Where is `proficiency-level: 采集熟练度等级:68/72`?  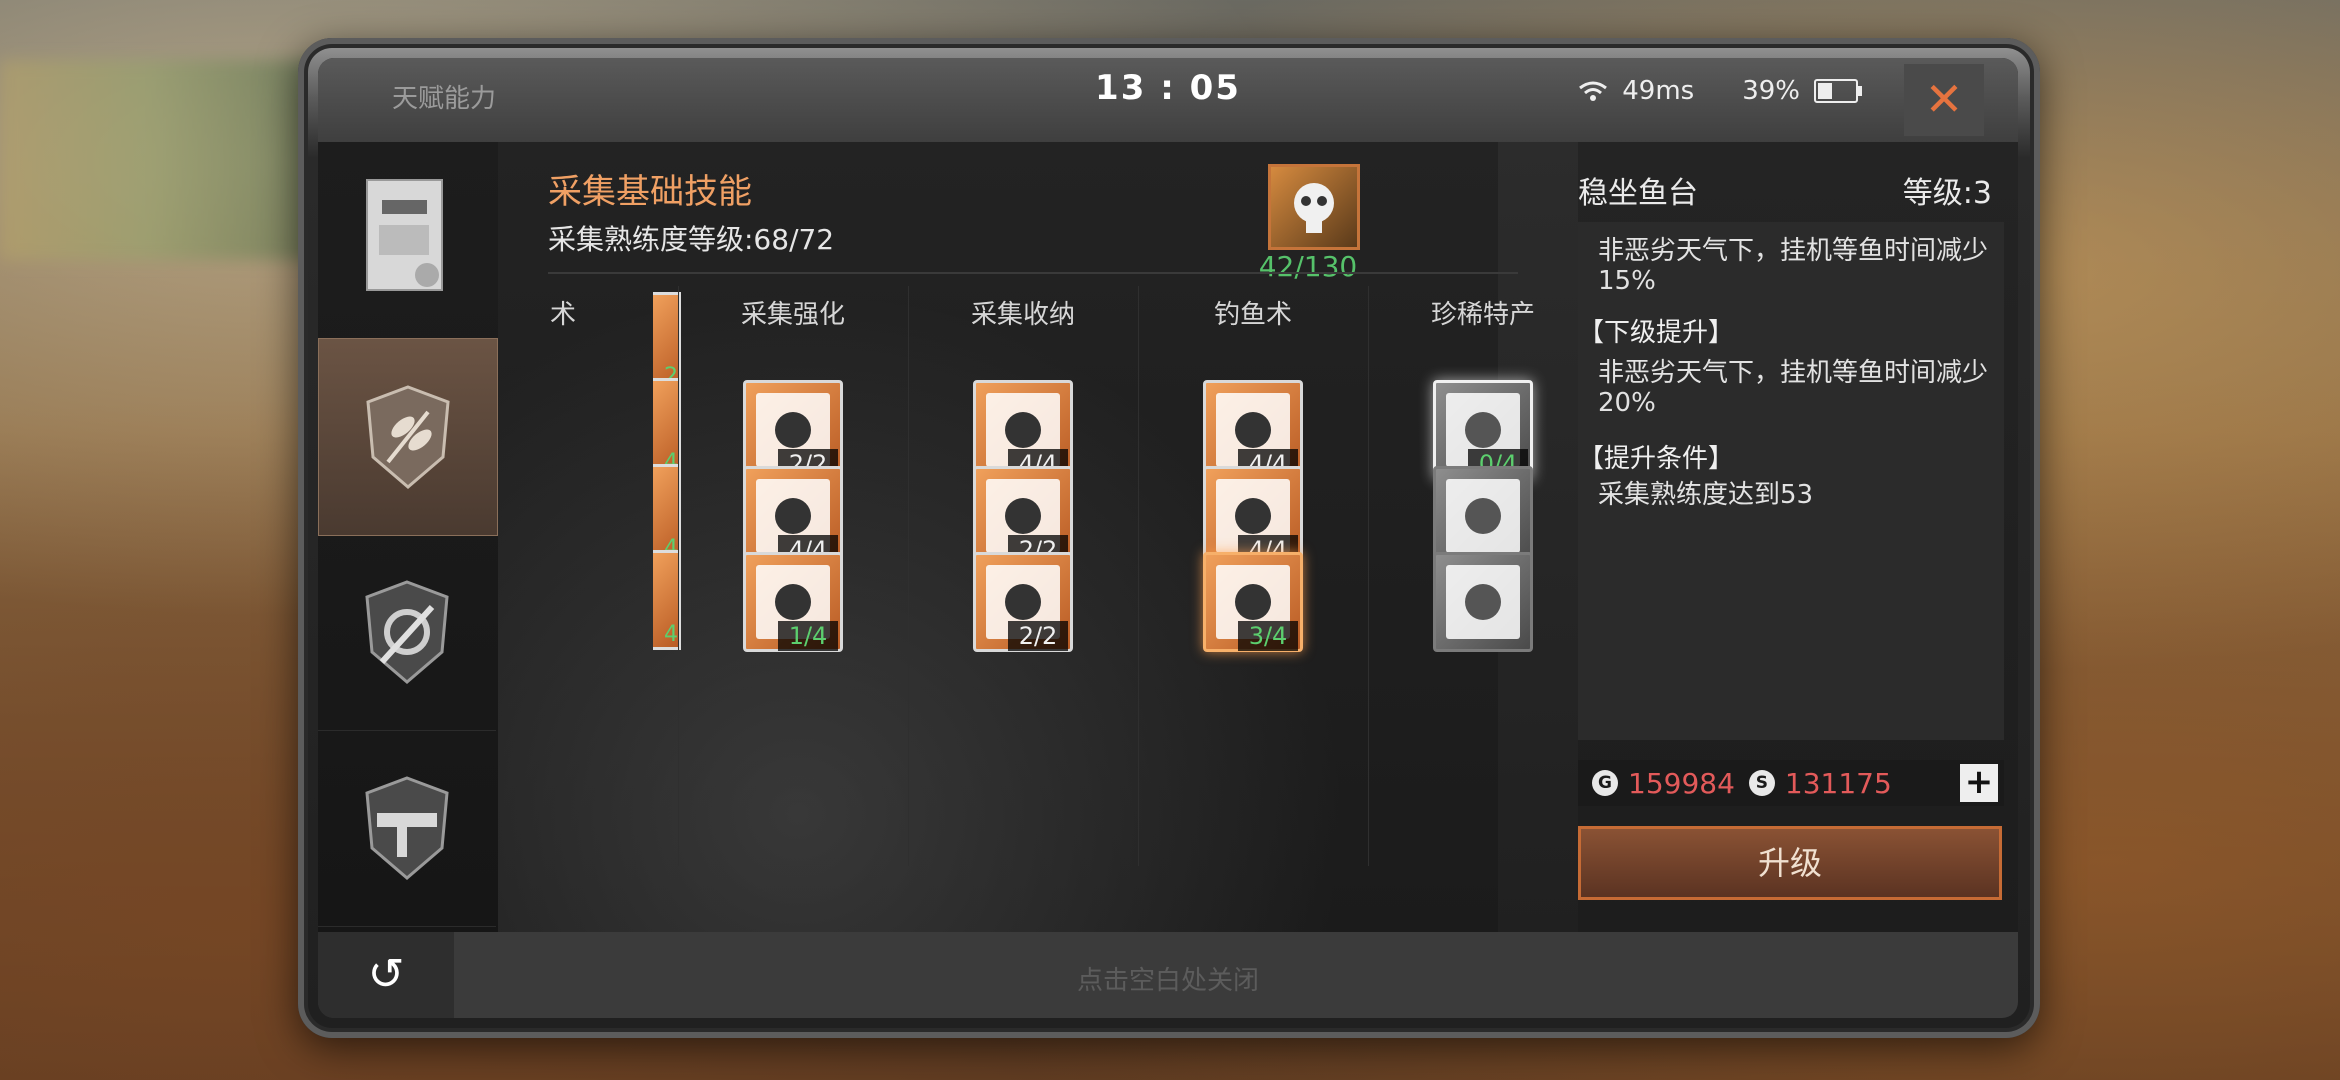 proficiency-level: 采集熟练度等级:68/72 is located at coordinates (691, 239).